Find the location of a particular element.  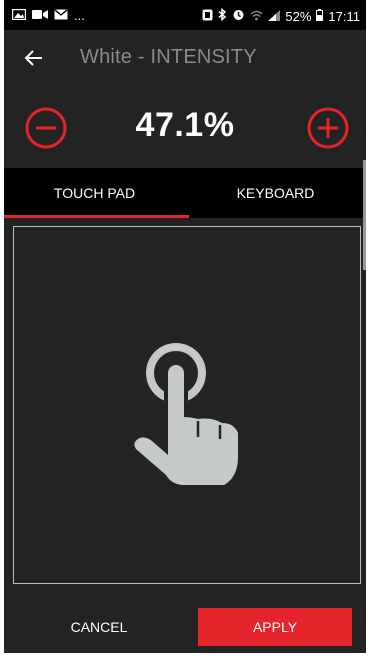

status-time: 17:11 is located at coordinates (344, 16).